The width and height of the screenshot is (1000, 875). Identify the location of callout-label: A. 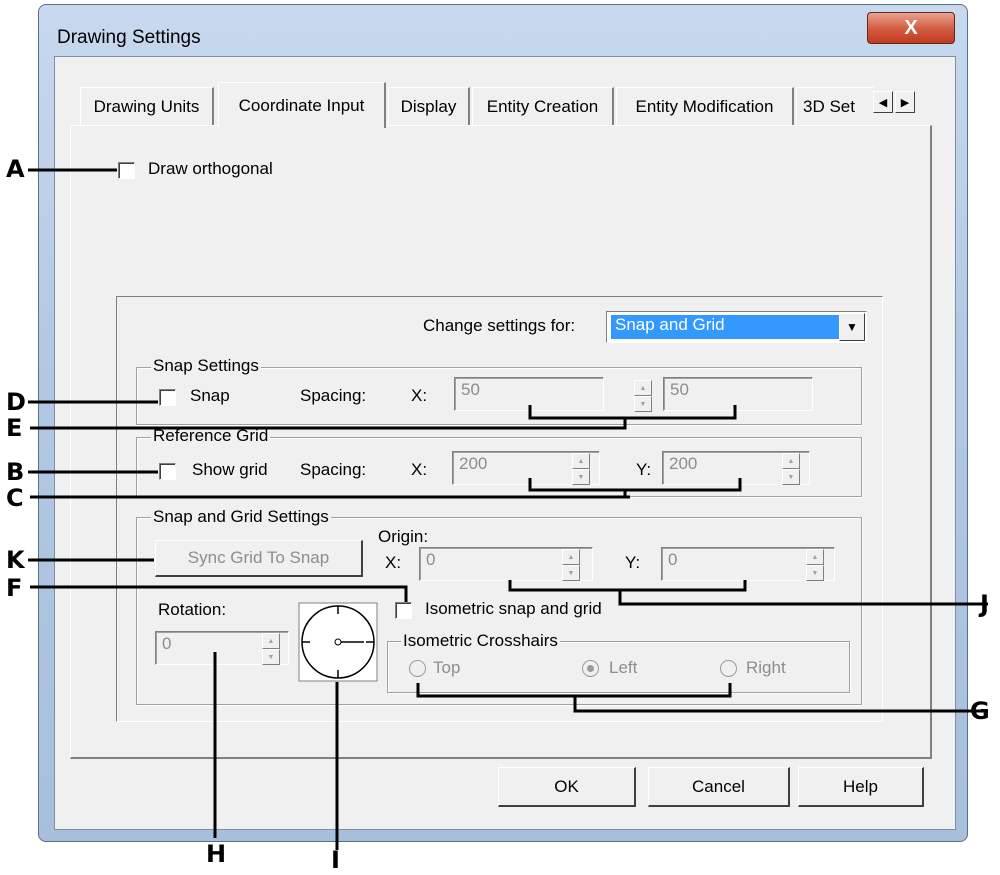
(15, 169).